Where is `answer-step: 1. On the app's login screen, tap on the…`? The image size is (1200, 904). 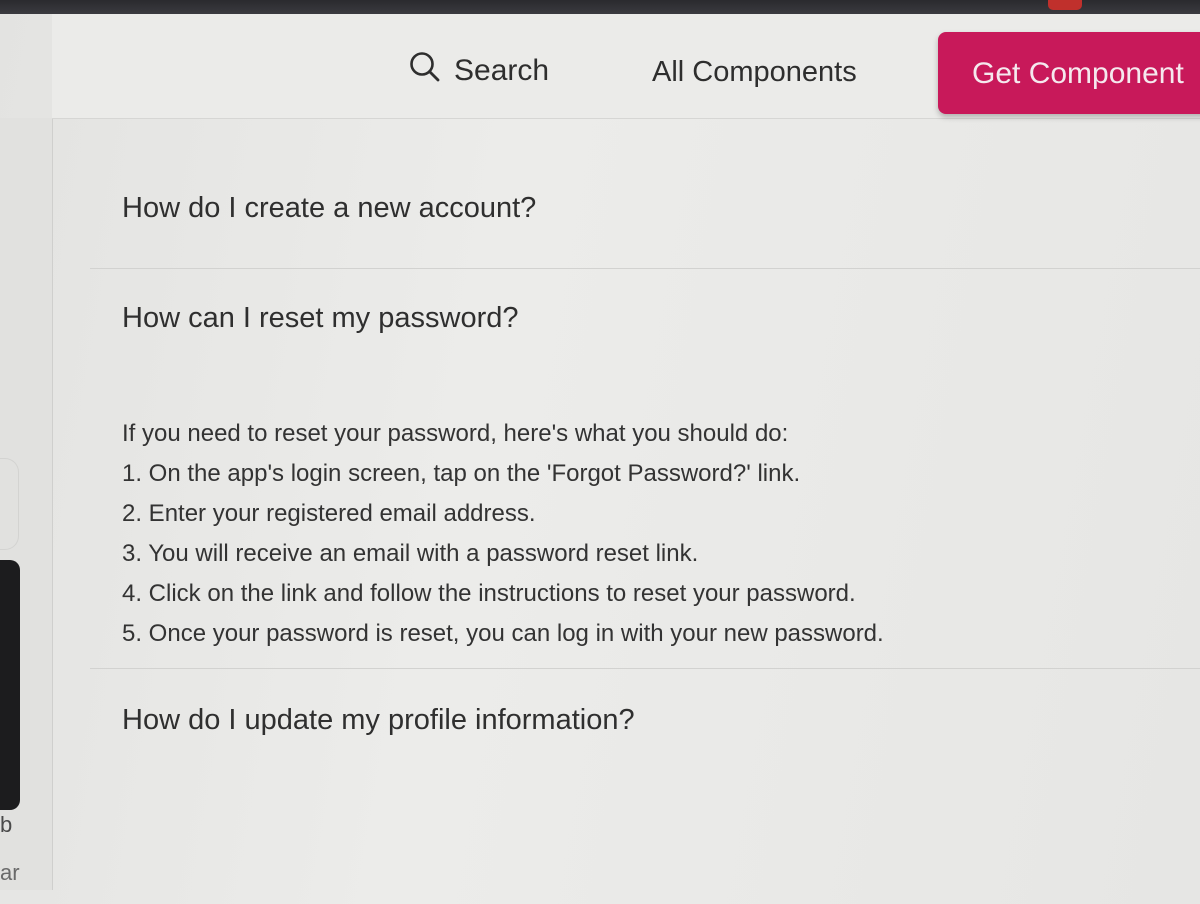 answer-step: 1. On the app's login screen, tap on the… is located at coordinates (461, 473).